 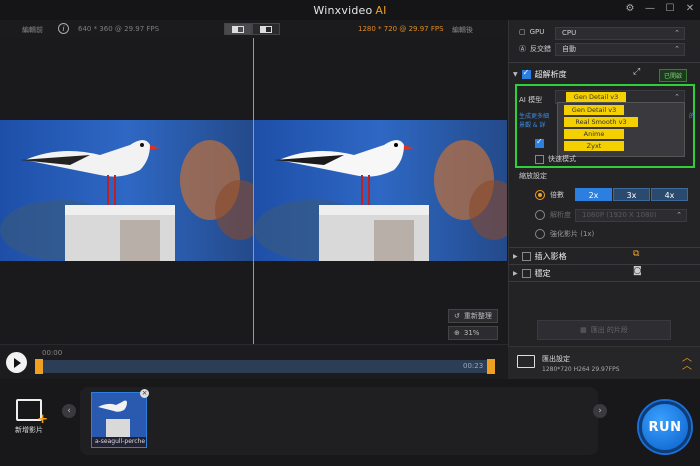 What do you see at coordinates (670, 9) in the screenshot?
I see `maximize-icon: ☐` at bounding box center [670, 9].